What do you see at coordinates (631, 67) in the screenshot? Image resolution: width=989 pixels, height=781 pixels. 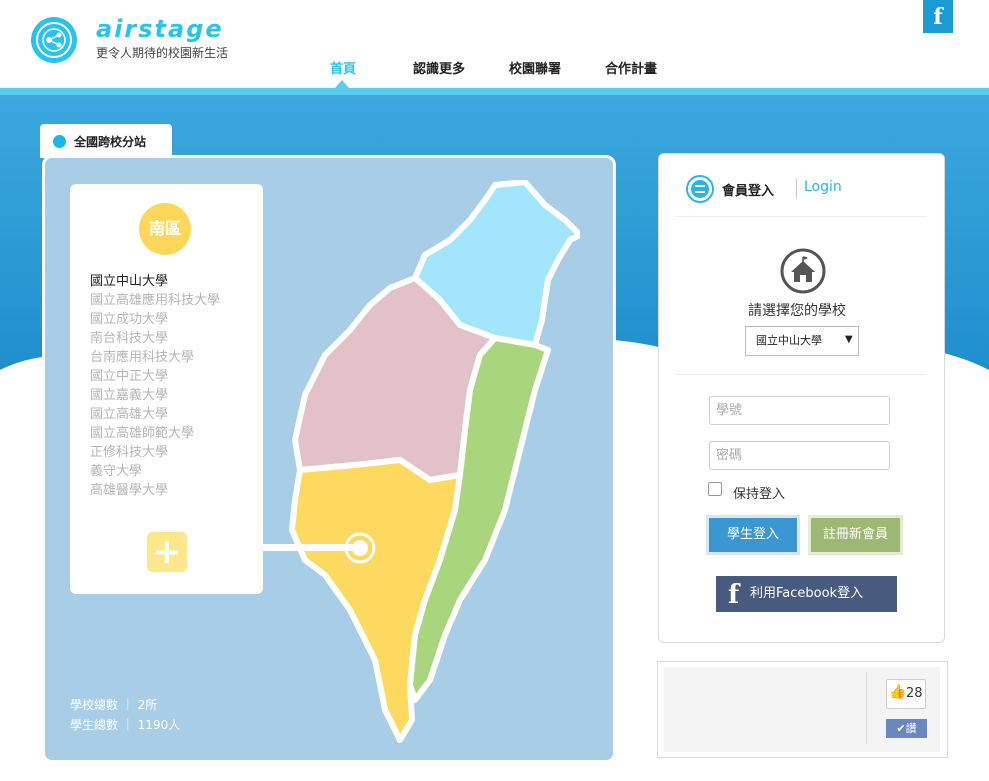 I see `nav-partnership: 合作計畫` at bounding box center [631, 67].